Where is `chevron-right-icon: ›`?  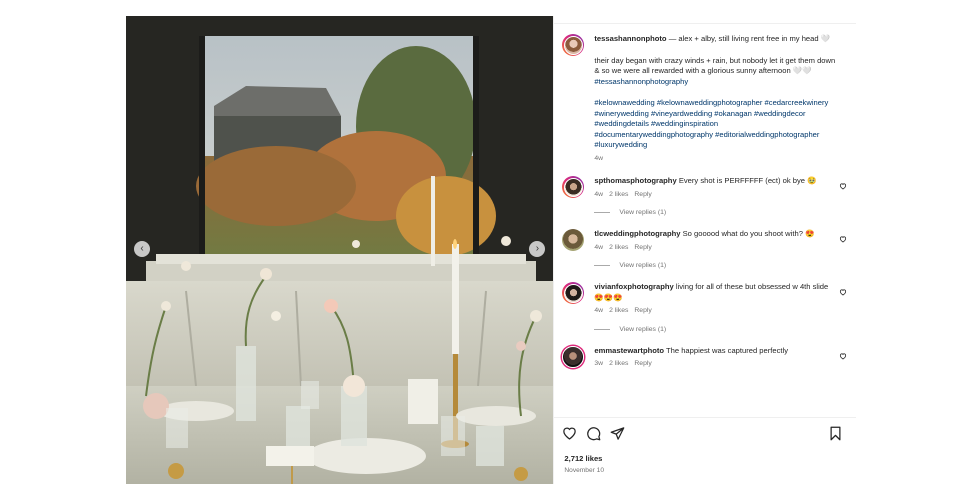 chevron-right-icon: › is located at coordinates (537, 248).